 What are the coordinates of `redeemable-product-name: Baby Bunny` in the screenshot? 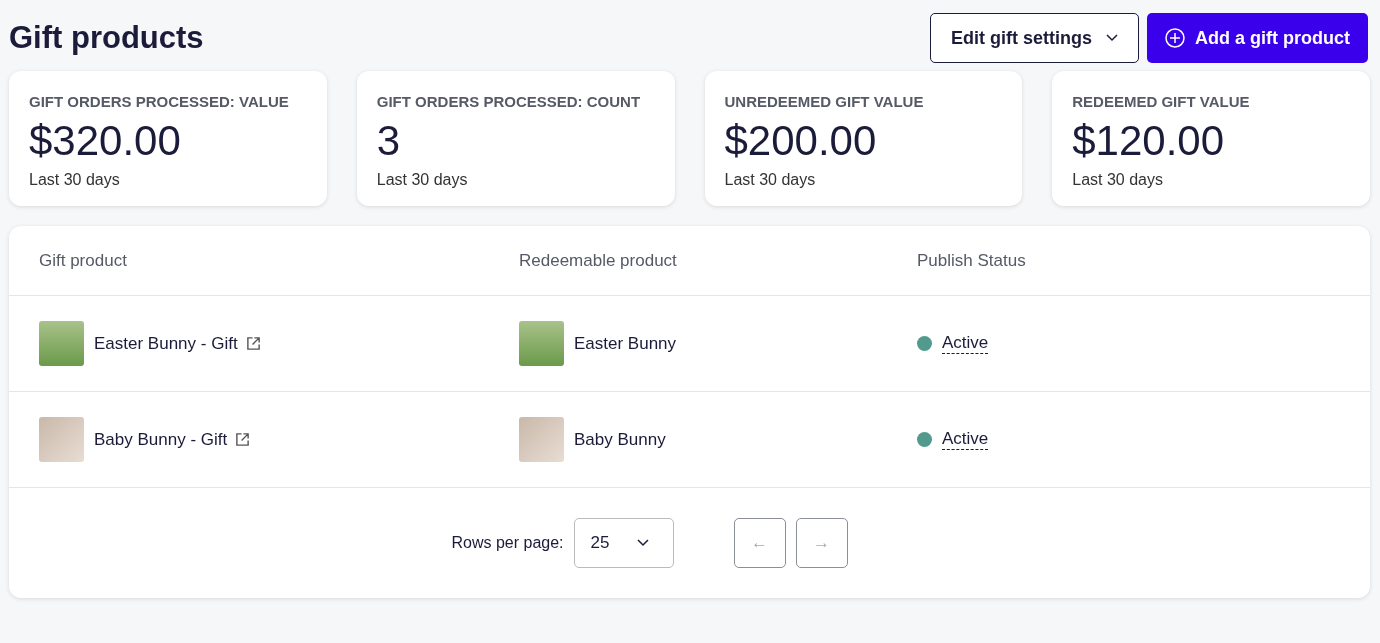 It's located at (620, 439).